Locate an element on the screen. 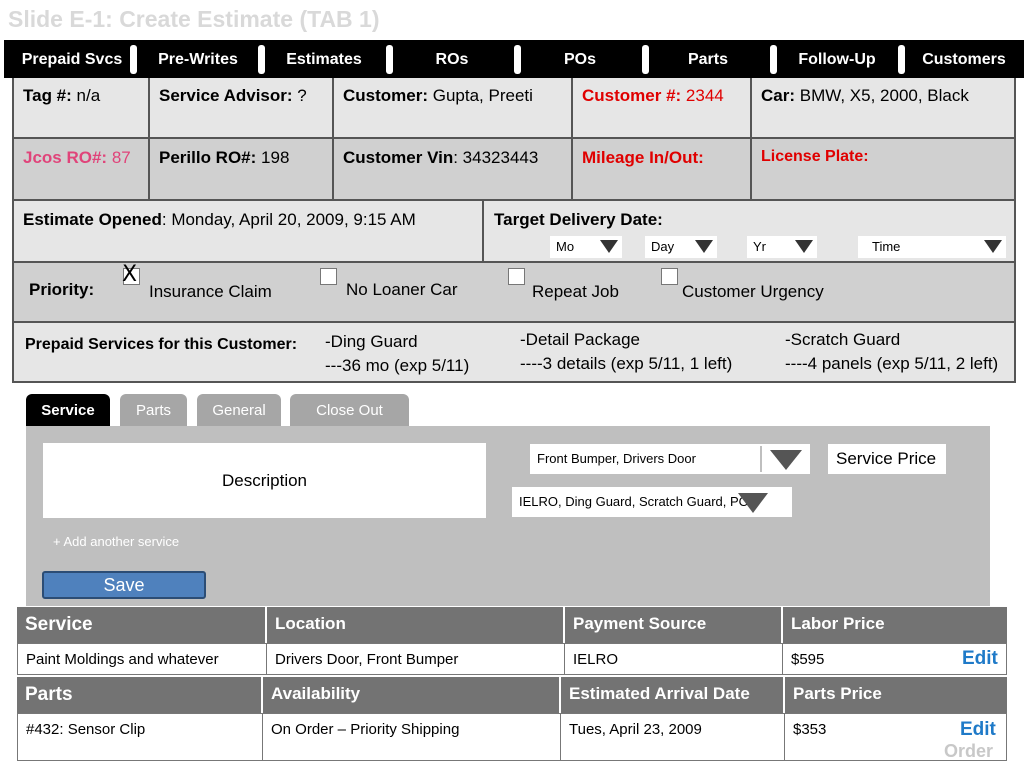  year-select: Yr is located at coordinates (782, 247).